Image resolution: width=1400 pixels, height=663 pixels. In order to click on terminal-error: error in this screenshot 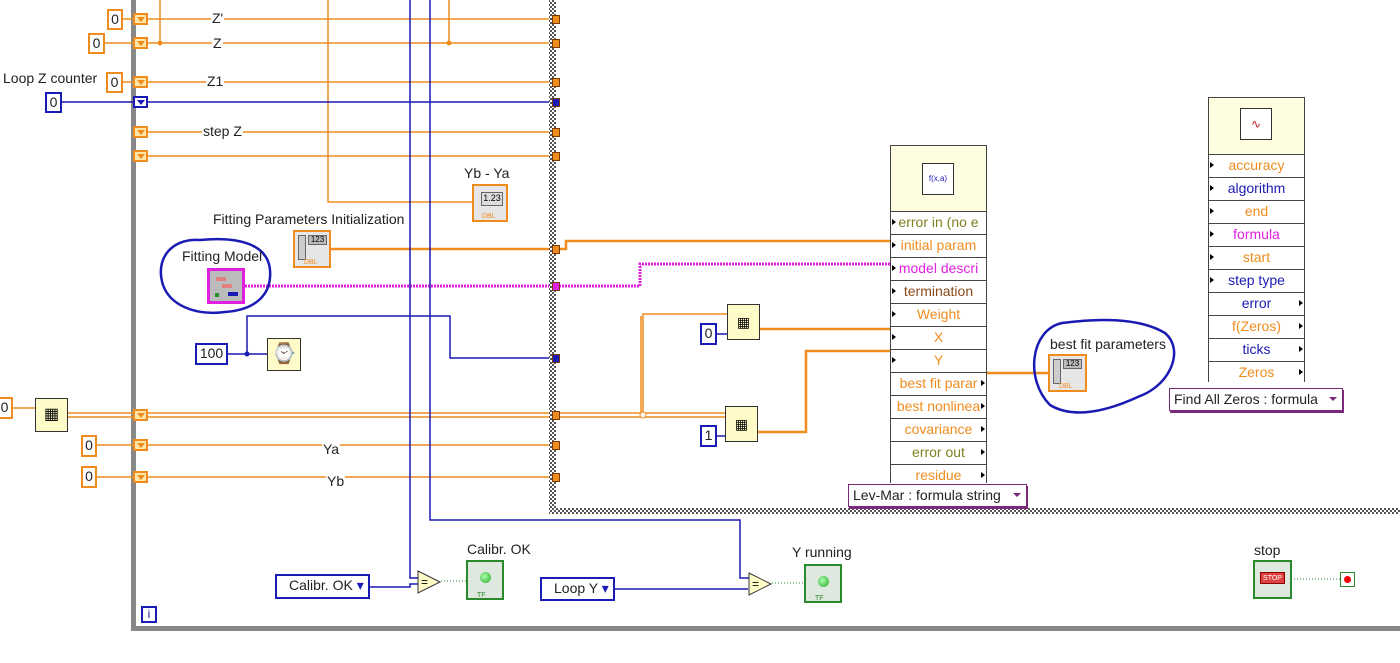, I will do `click(1256, 303)`.